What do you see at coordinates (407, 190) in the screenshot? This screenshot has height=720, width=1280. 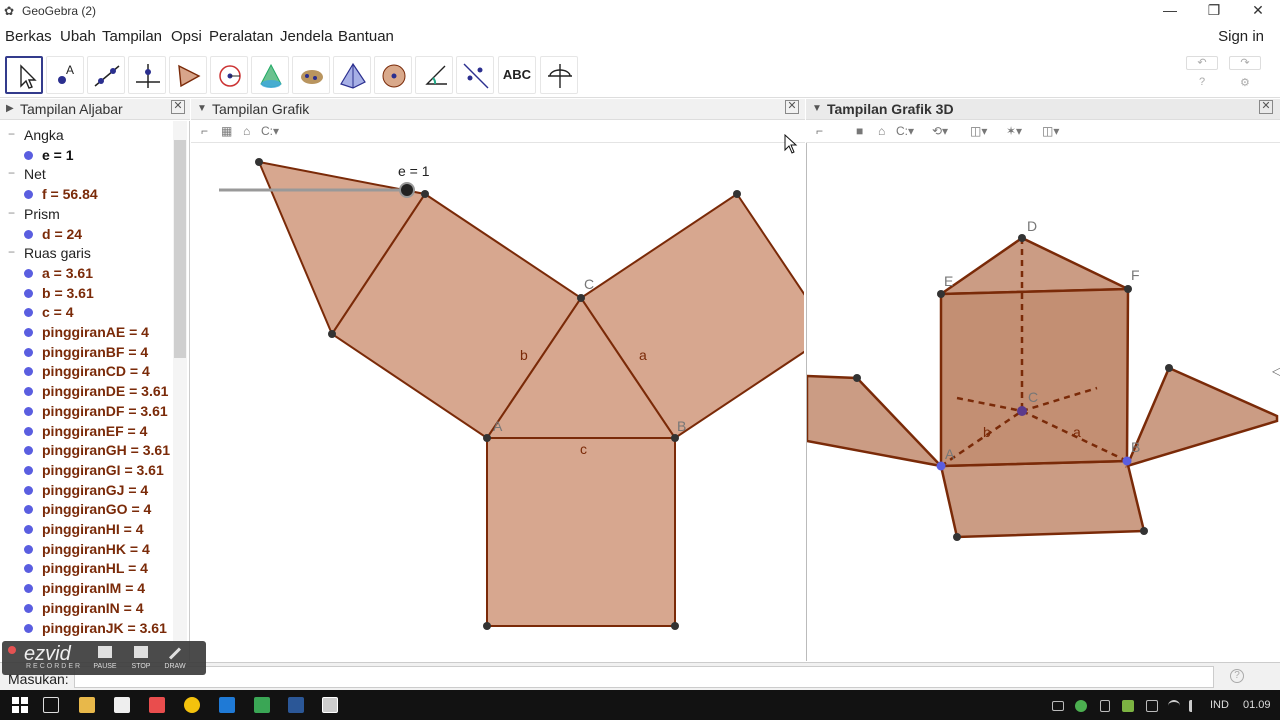 I see `slider-handle` at bounding box center [407, 190].